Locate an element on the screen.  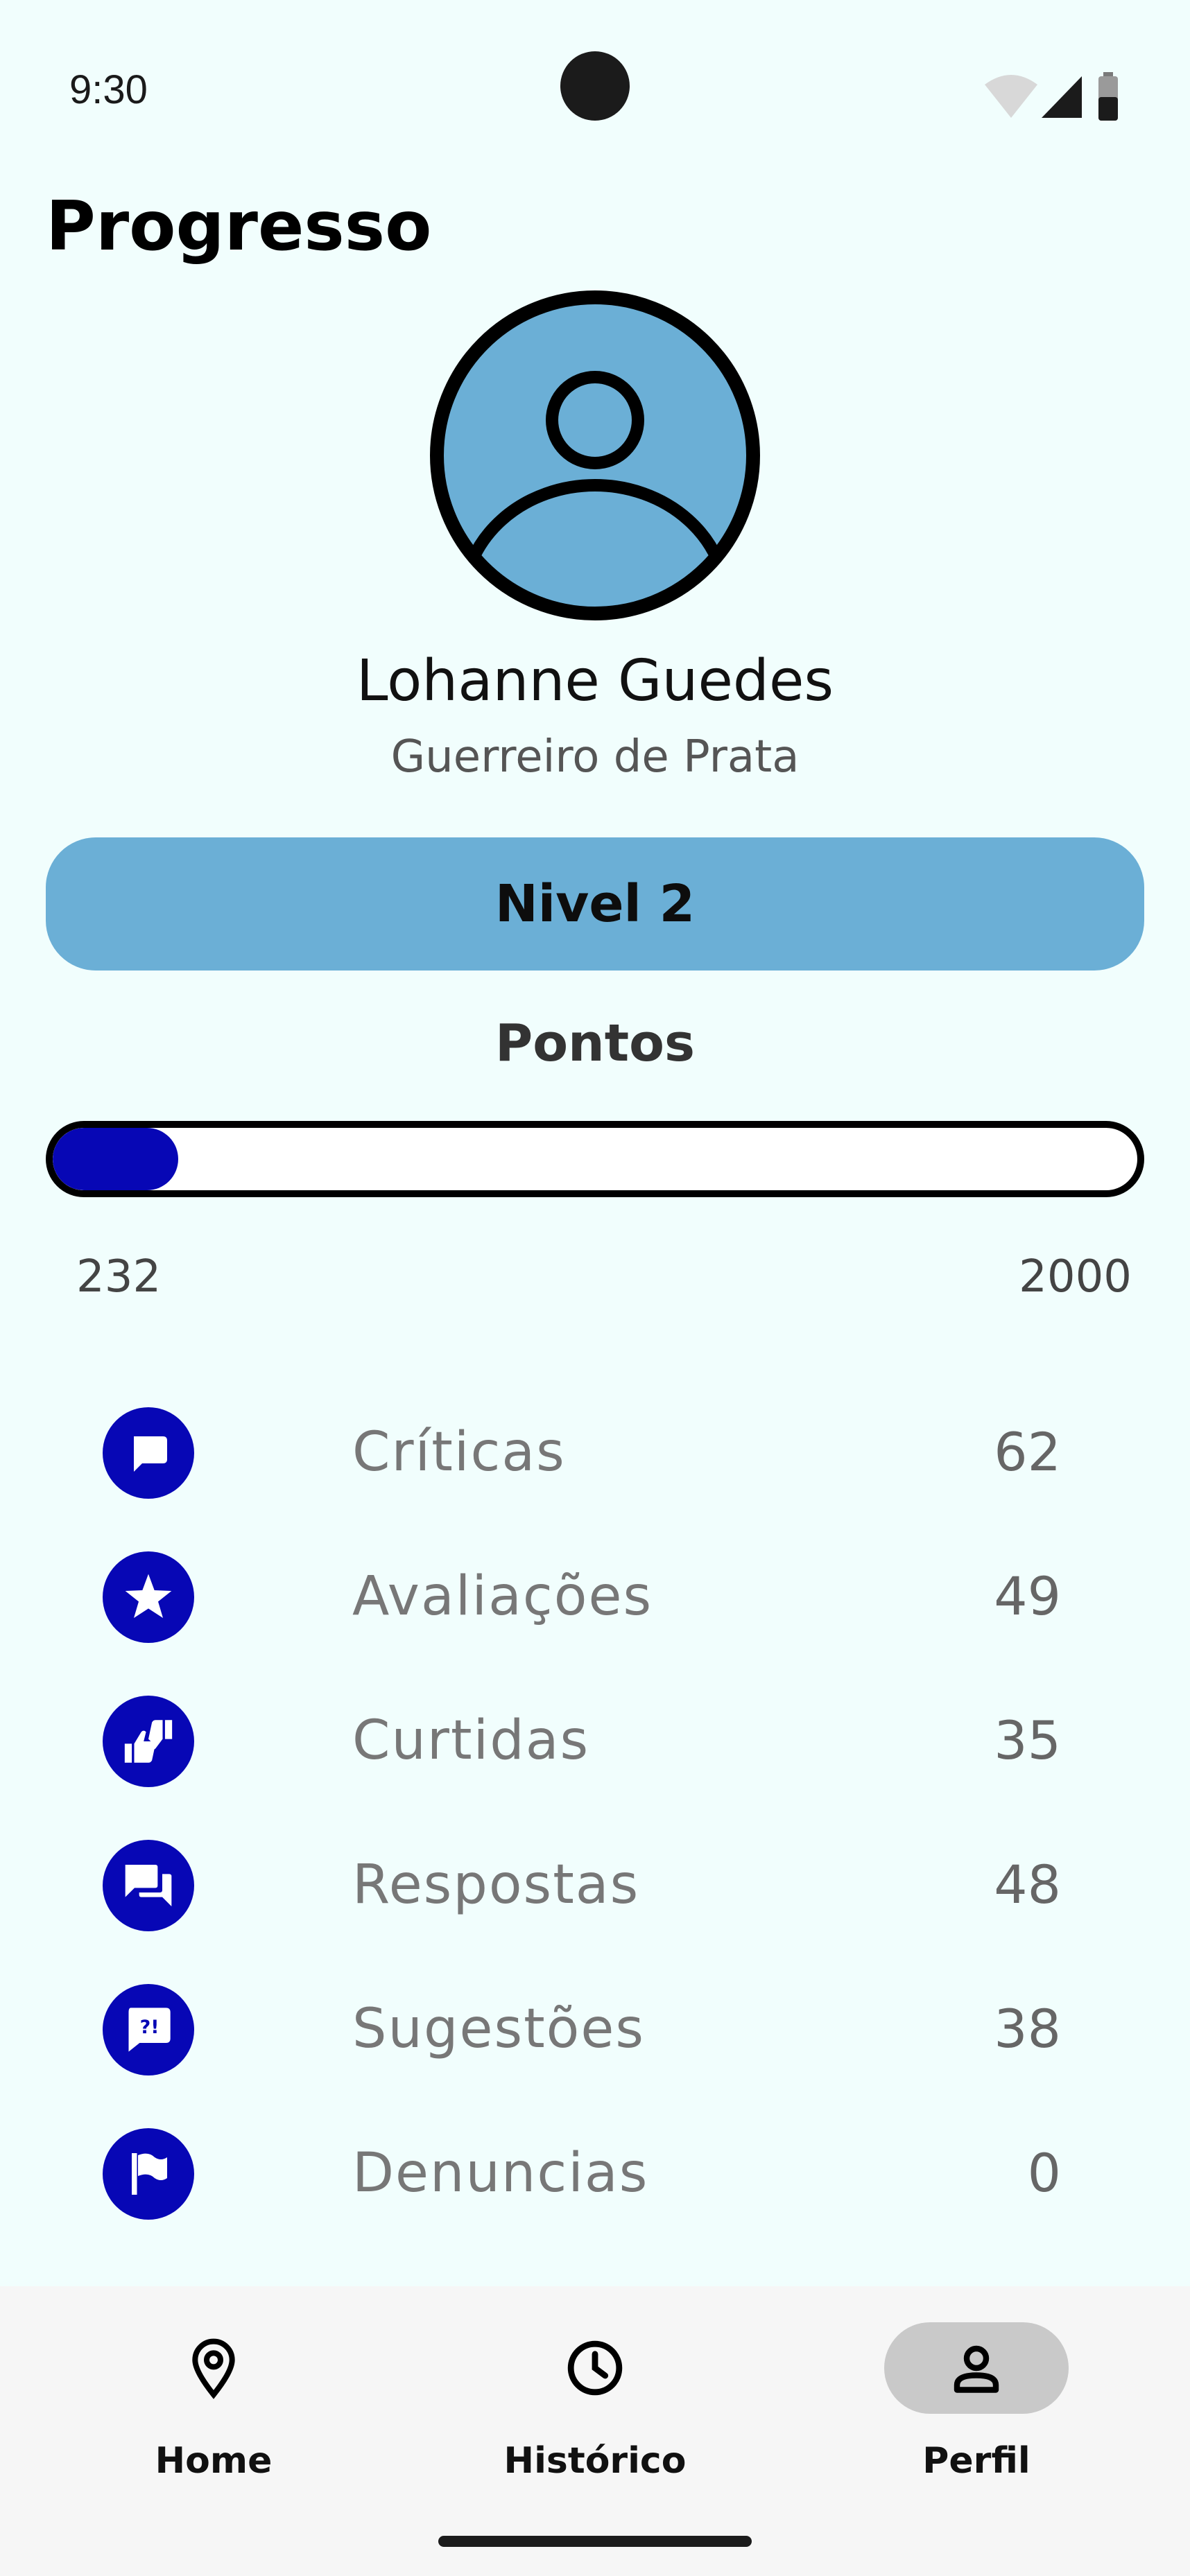
stat-row-criticas: Críticas 62 is located at coordinates (595, 1453).